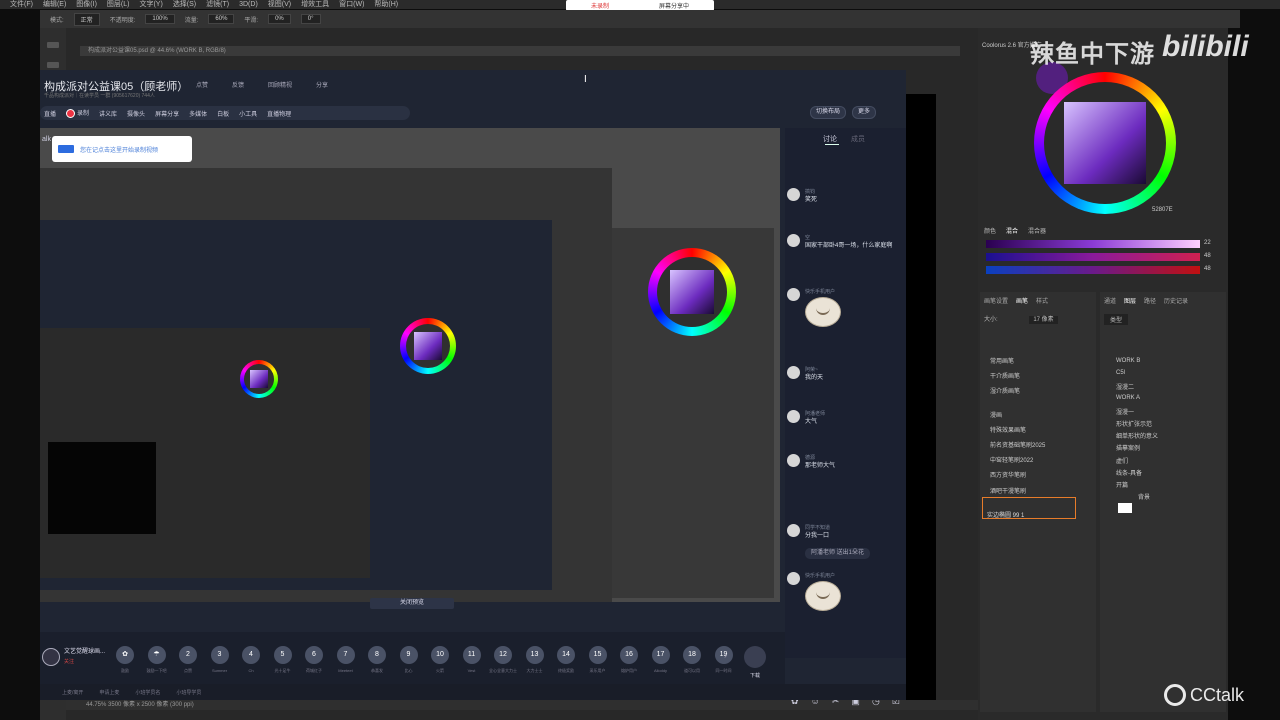 This screenshot has height=720, width=1280. I want to click on gift-item: 10, so click(440, 655).